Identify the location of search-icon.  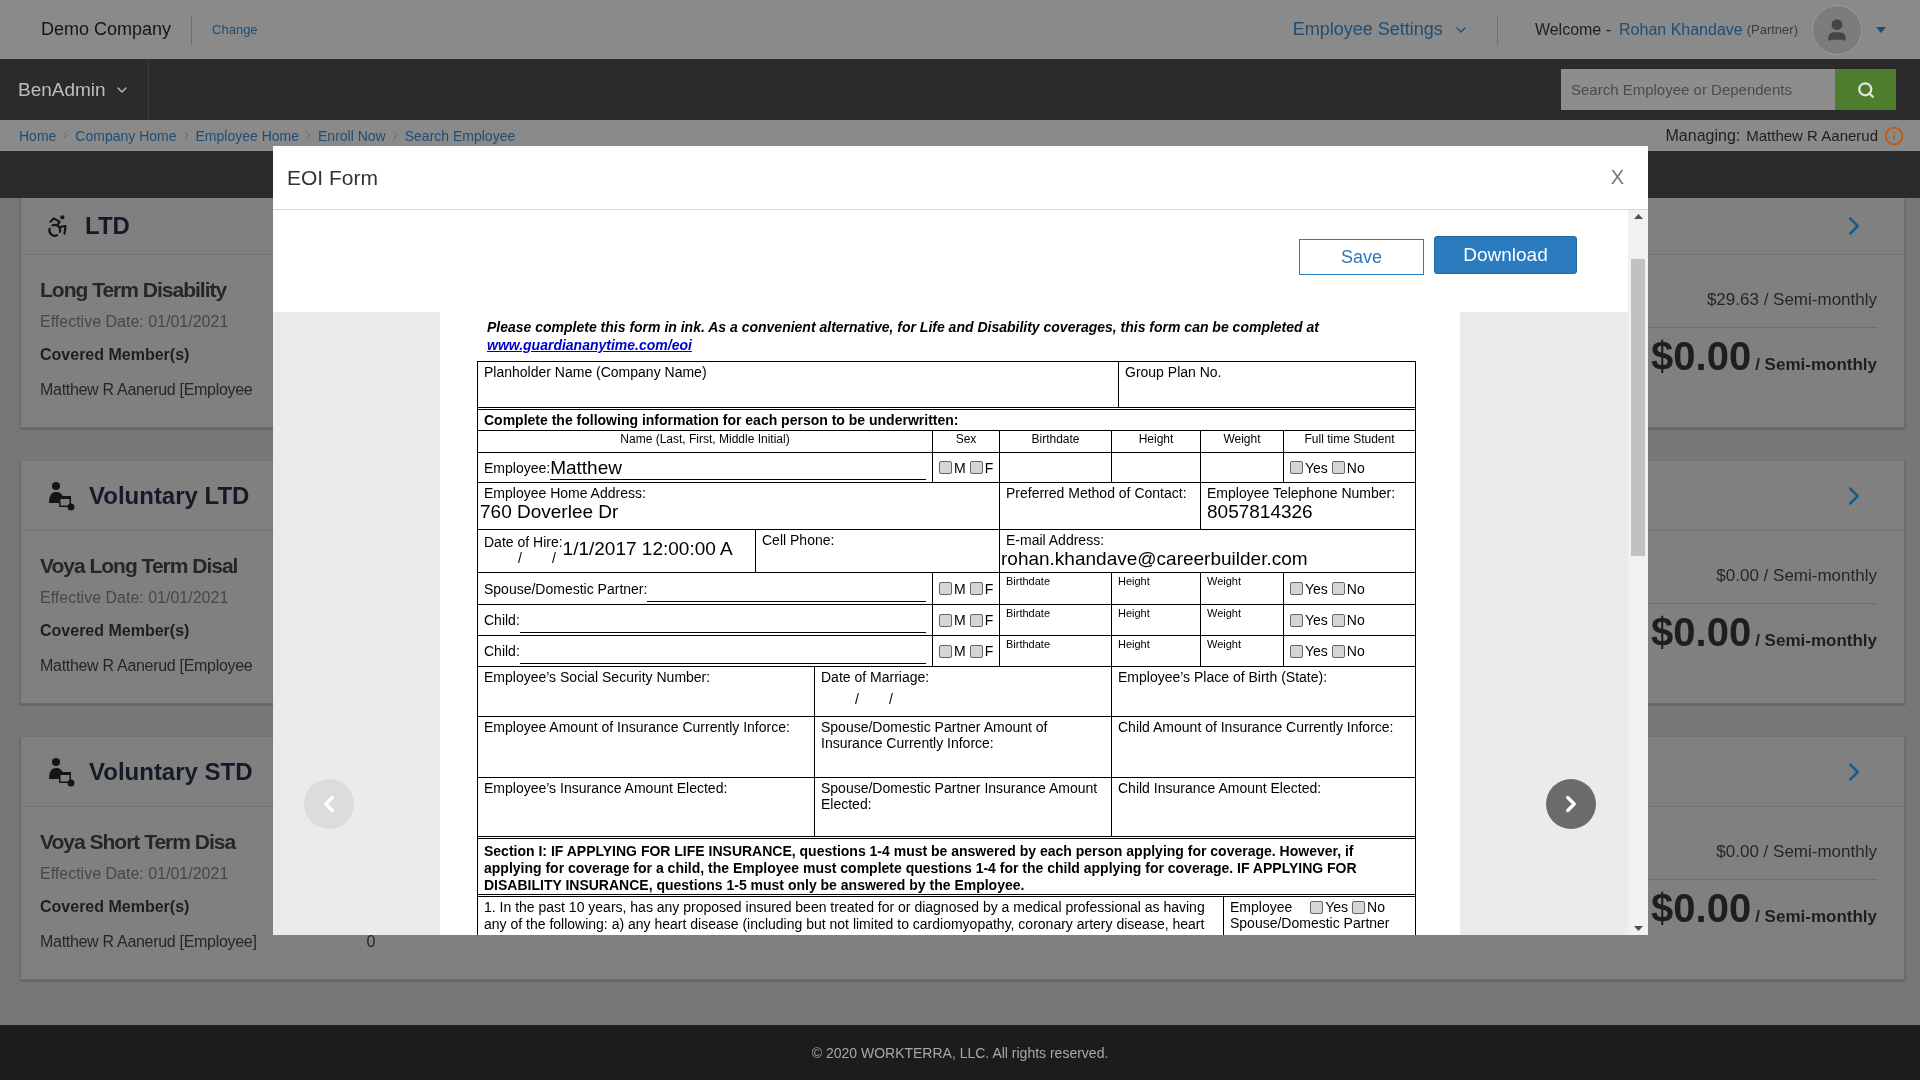
(1865, 89).